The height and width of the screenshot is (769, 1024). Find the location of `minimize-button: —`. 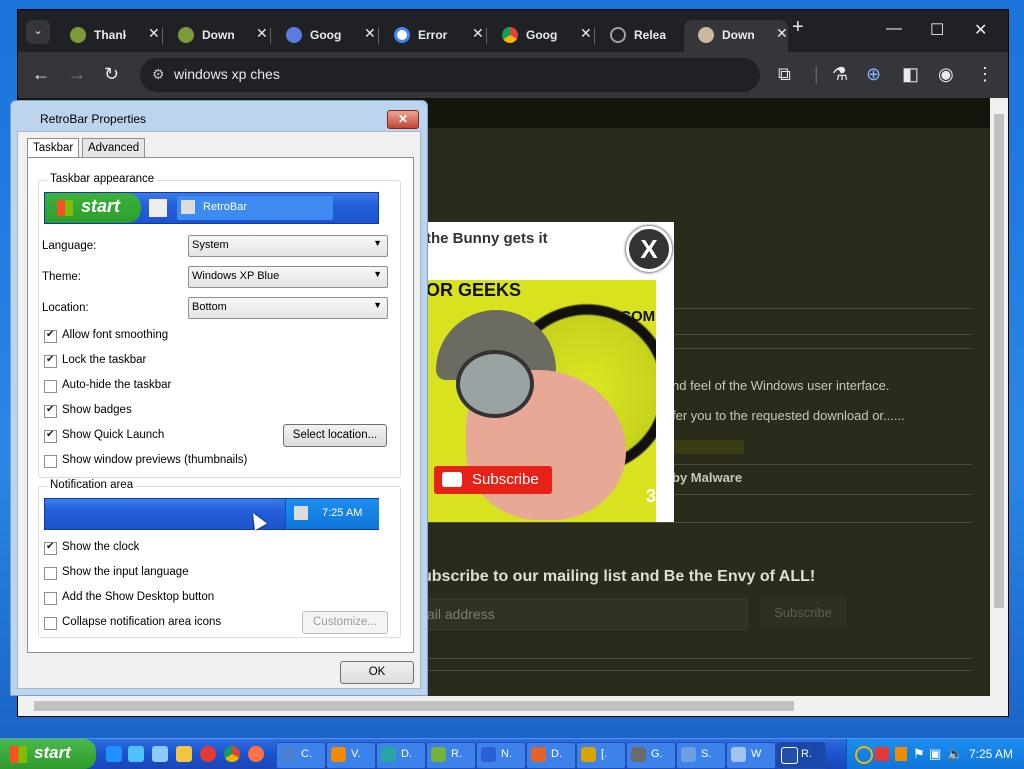

minimize-button: — is located at coordinates (894, 29).